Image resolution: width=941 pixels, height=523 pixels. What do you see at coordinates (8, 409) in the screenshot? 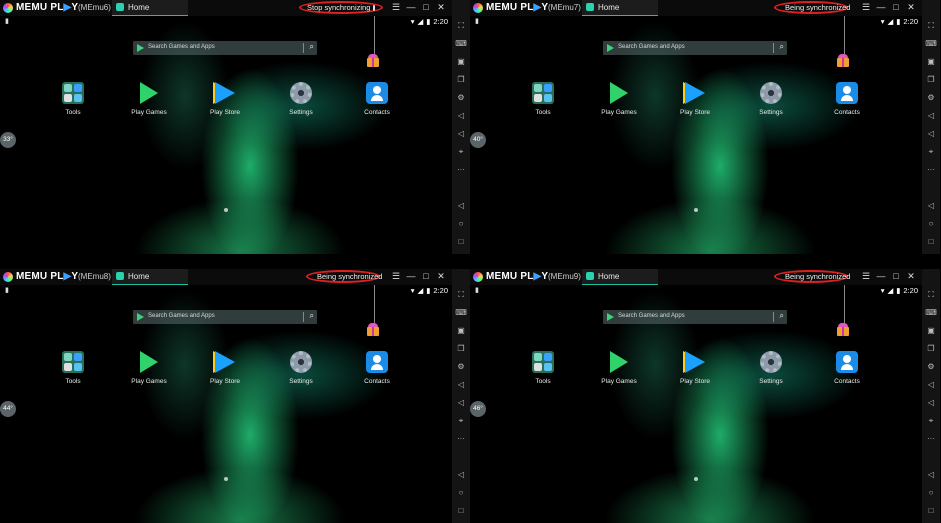
I see `cpu-temperature-badge: 44°` at bounding box center [8, 409].